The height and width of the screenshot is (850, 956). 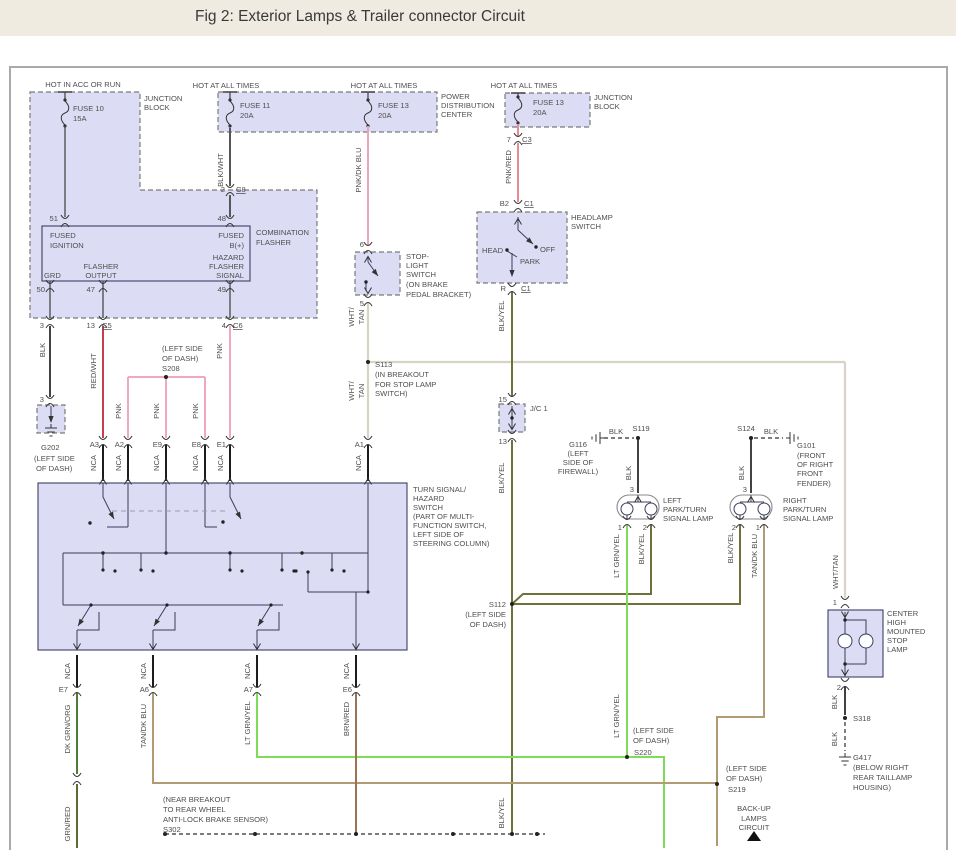 I want to click on label-loc-ls: (LEFT SIDE, so click(x=182, y=348).